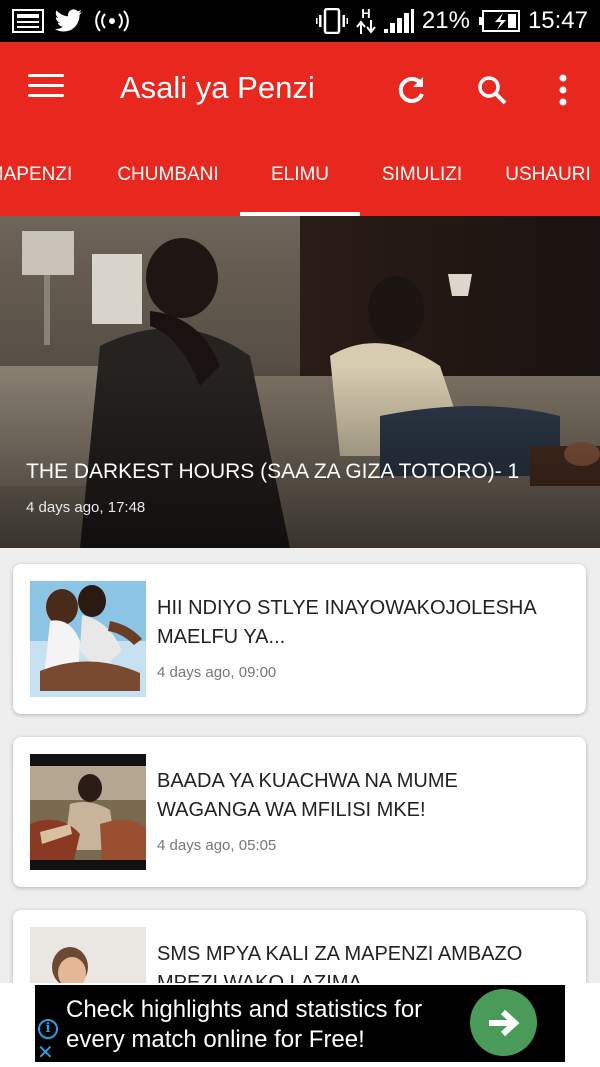 Image resolution: width=600 pixels, height=1067 pixels. I want to click on tab-mapenzi: MAPENZI, so click(40, 177).